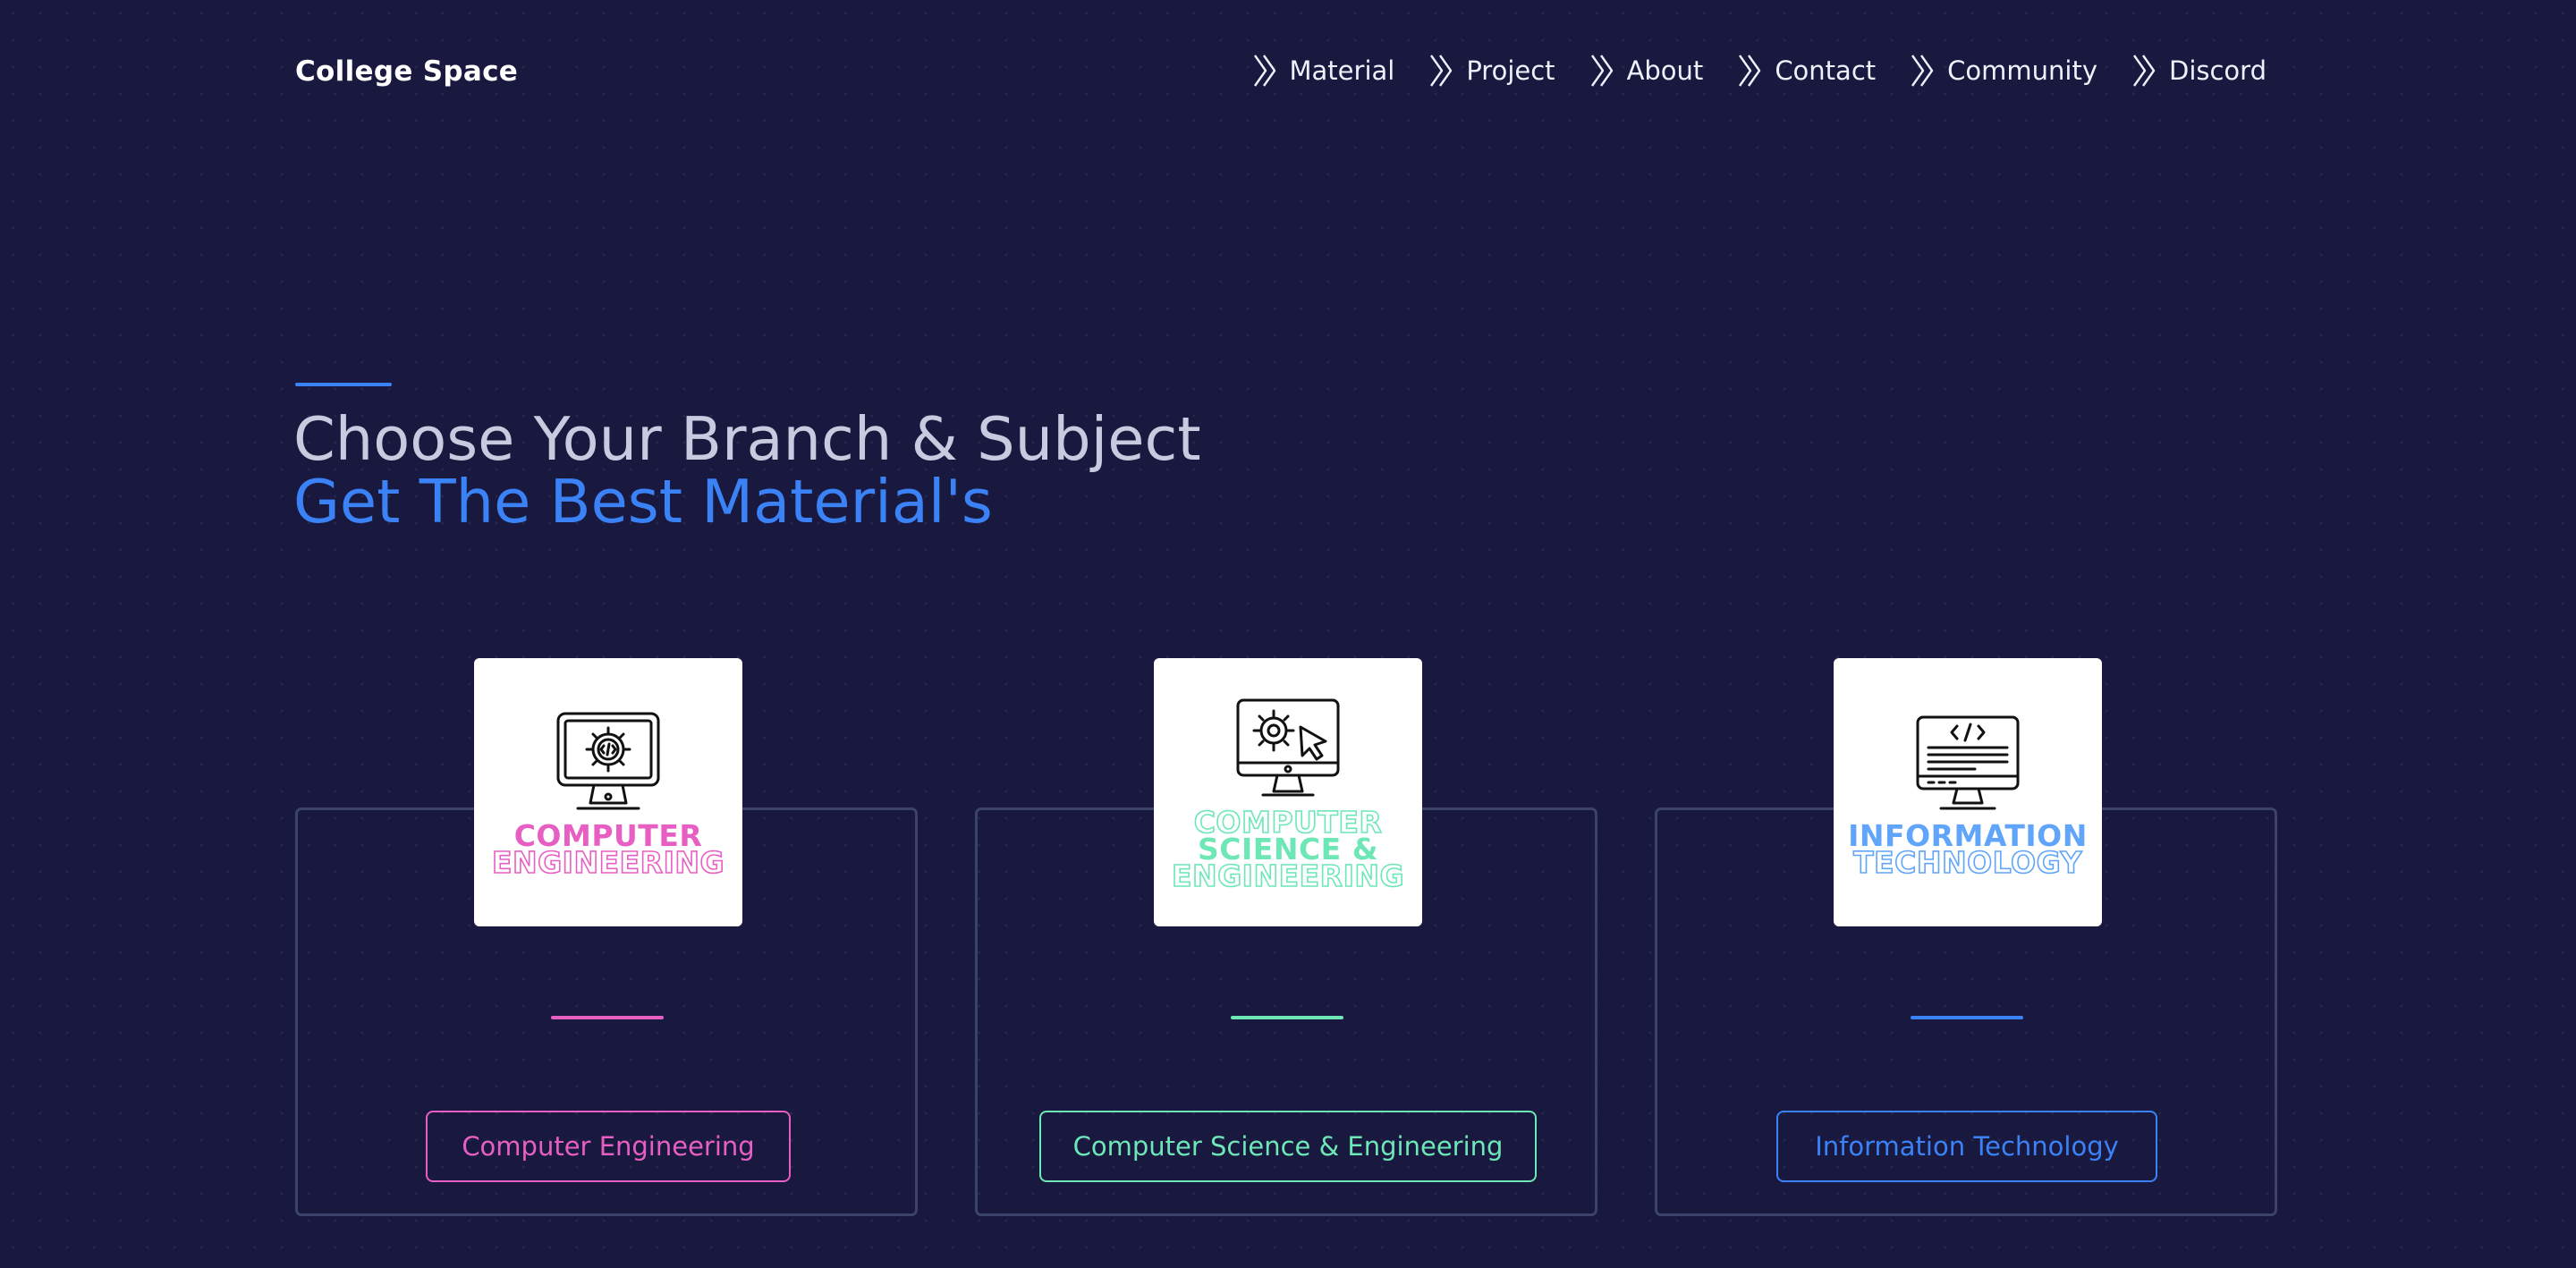  I want to click on nav-item-about: About, so click(1646, 71).